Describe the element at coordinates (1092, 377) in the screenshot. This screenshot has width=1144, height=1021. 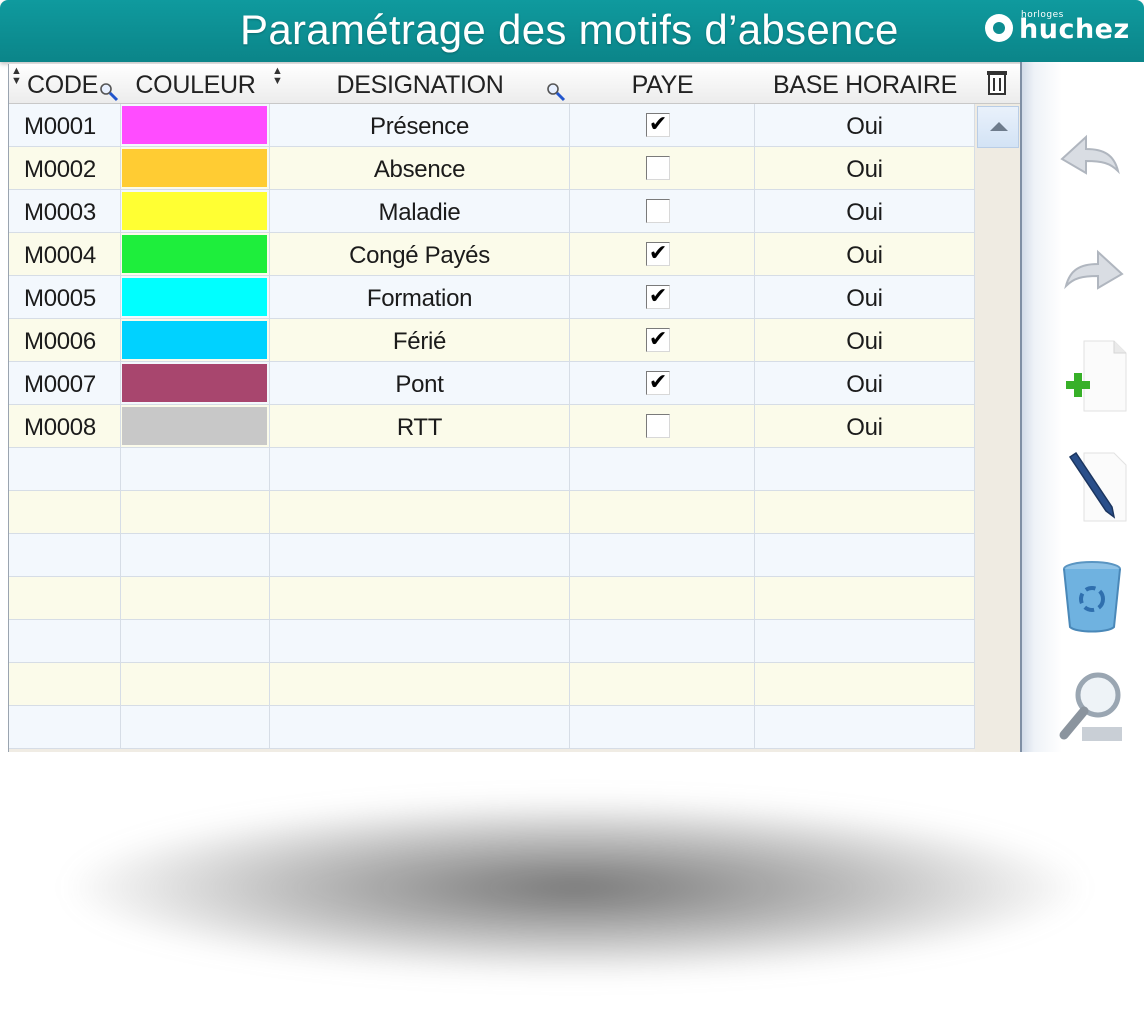
I see `add-icon` at that location.